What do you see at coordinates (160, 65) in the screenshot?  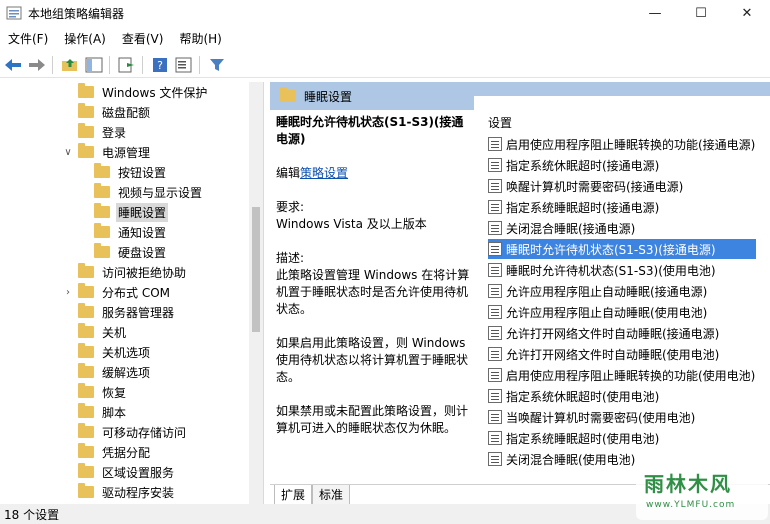 I see `help-icon: ?` at bounding box center [160, 65].